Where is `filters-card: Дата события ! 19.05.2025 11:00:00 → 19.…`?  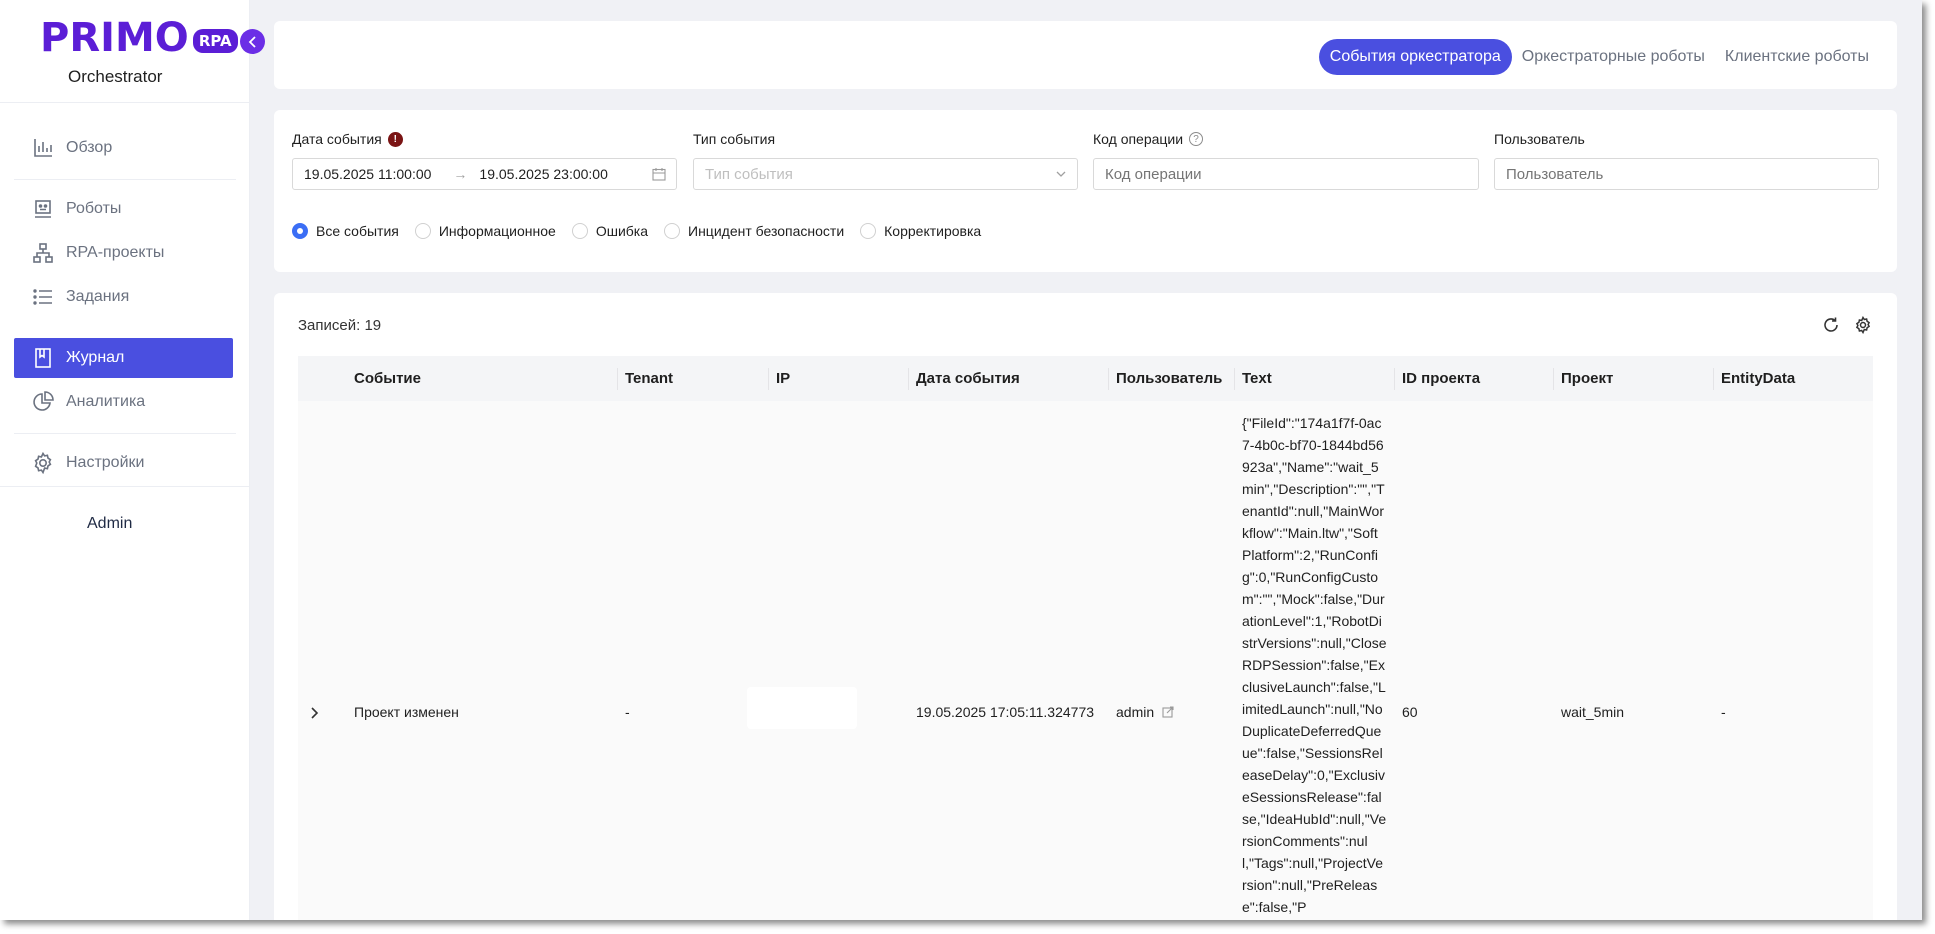
filters-card: Дата события ! 19.05.2025 11:00:00 → 19.… is located at coordinates (1085, 191).